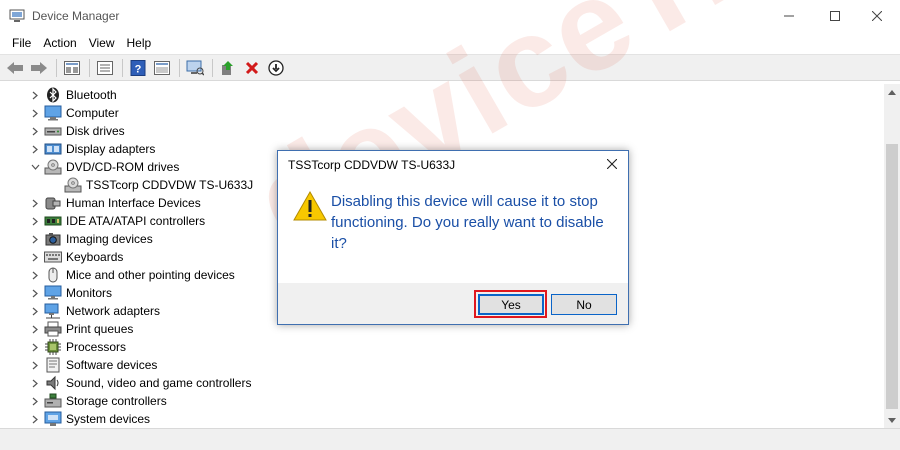 The height and width of the screenshot is (450, 900). I want to click on processor-icon, so click(53, 347).